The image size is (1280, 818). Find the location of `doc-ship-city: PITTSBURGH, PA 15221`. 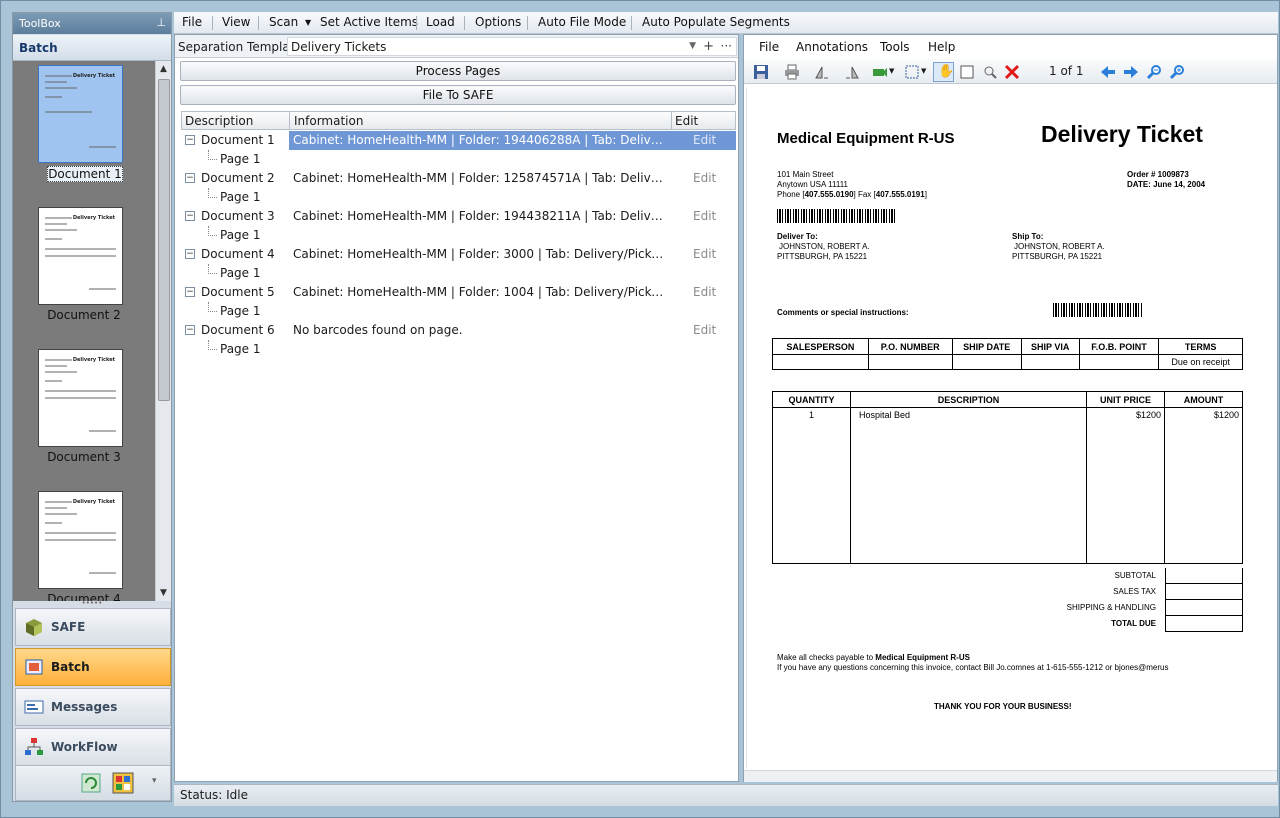

doc-ship-city: PITTSBURGH, PA 15221 is located at coordinates (1057, 256).